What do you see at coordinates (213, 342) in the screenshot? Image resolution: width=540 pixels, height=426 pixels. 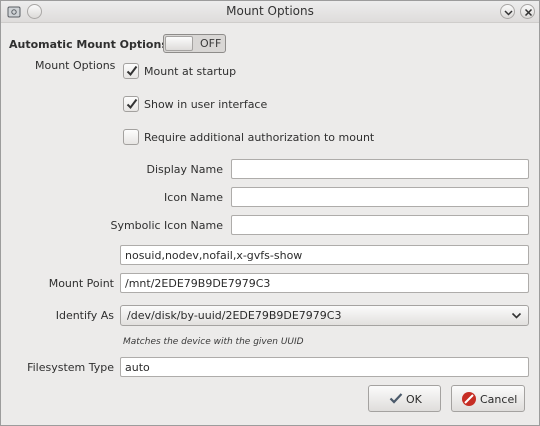 I see `identify-as-hint: Matches the device with the given UUID` at bounding box center [213, 342].